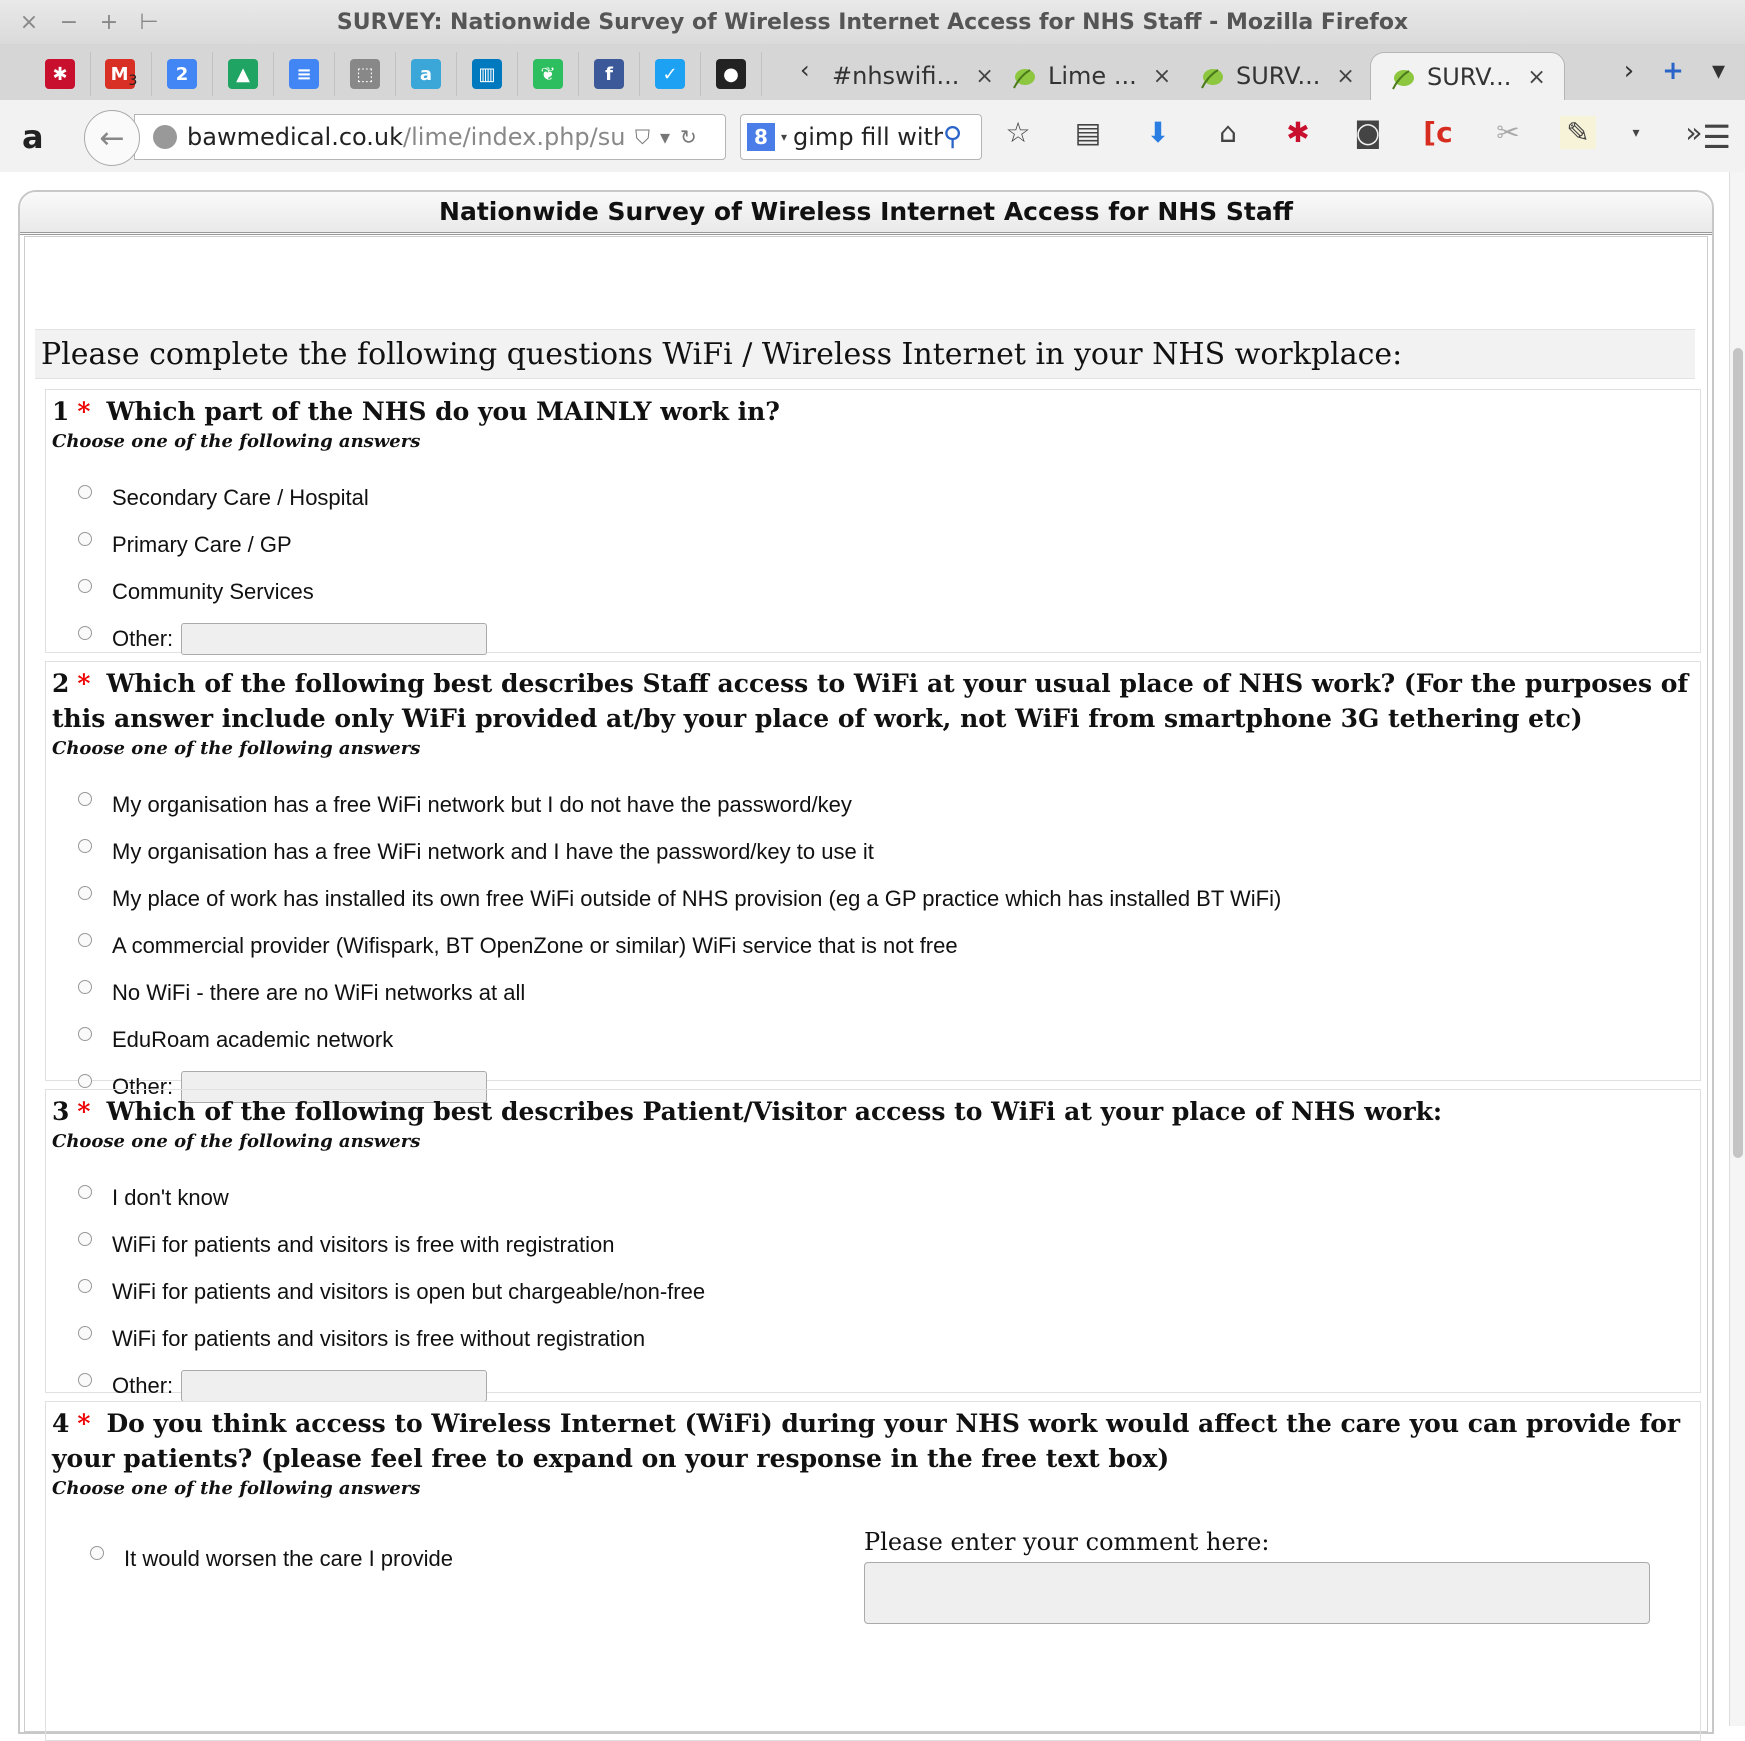 The image size is (1745, 1741). What do you see at coordinates (868, 137) in the screenshot?
I see `search-input: gimp fill with` at bounding box center [868, 137].